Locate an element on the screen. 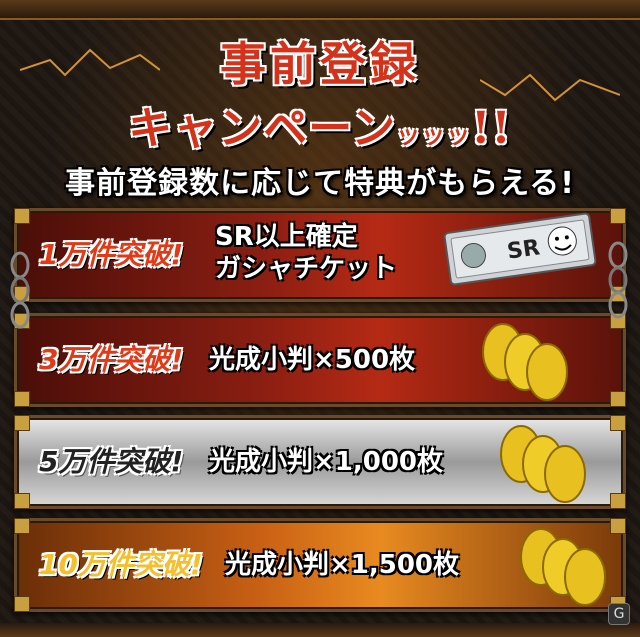 The image size is (640, 637). top-frame is located at coordinates (320, 10).